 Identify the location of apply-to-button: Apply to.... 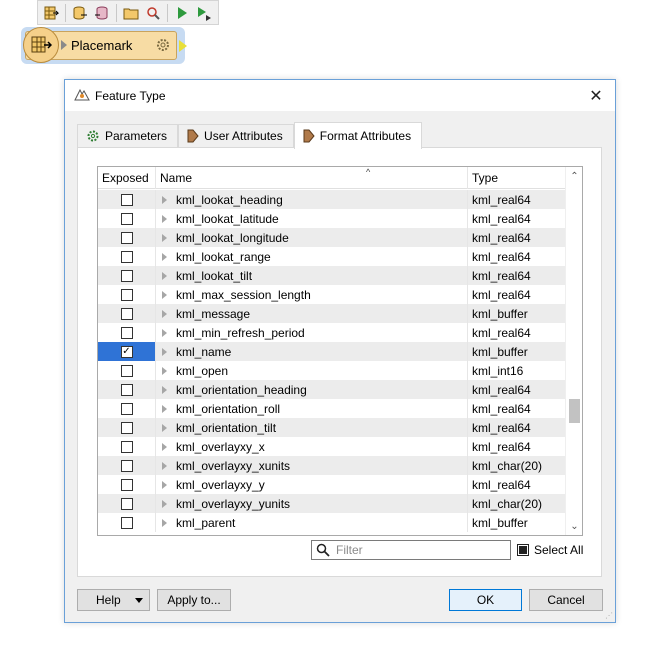
(194, 600).